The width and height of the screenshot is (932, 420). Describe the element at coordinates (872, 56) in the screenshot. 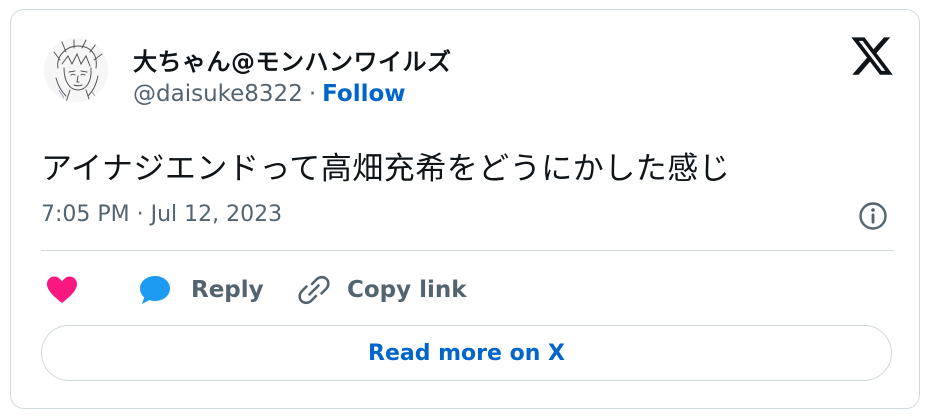

I see `x-logo-icon` at that location.